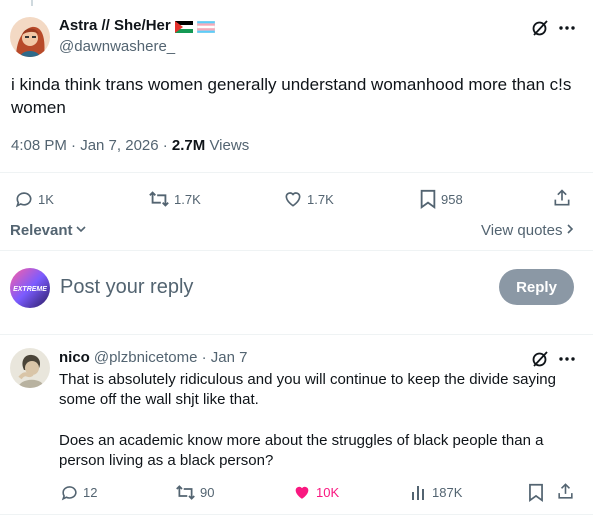  Describe the element at coordinates (570, 230) in the screenshot. I see `chevron-right-icon` at that location.